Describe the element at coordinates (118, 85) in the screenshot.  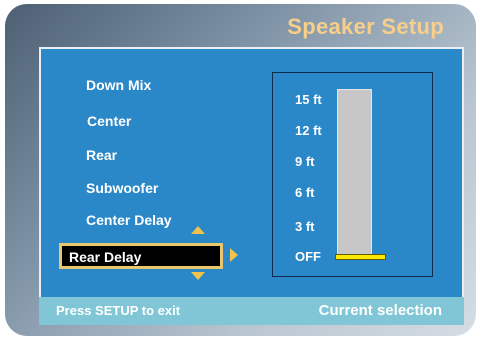
I see `menu-item-down-mix: Down Mix` at that location.